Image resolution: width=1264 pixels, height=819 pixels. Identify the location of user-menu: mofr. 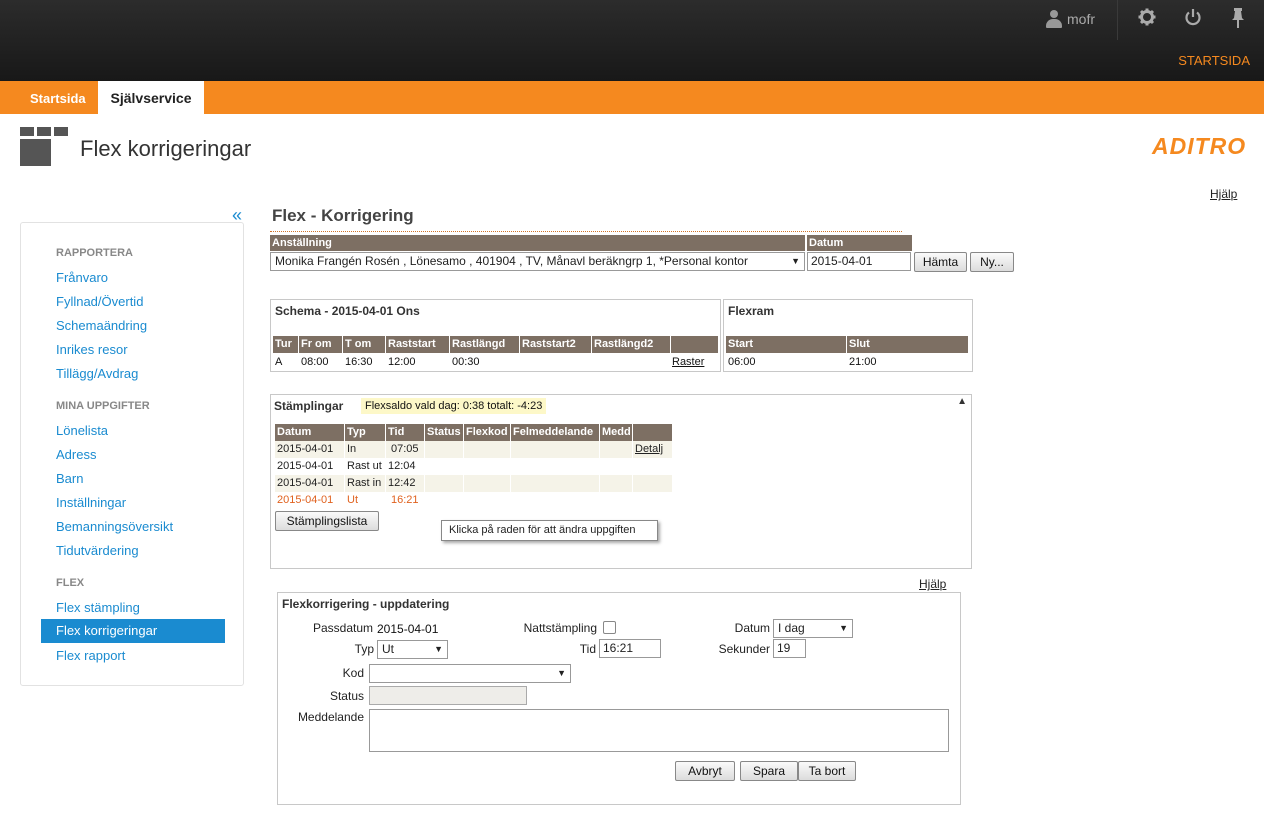
(1070, 19).